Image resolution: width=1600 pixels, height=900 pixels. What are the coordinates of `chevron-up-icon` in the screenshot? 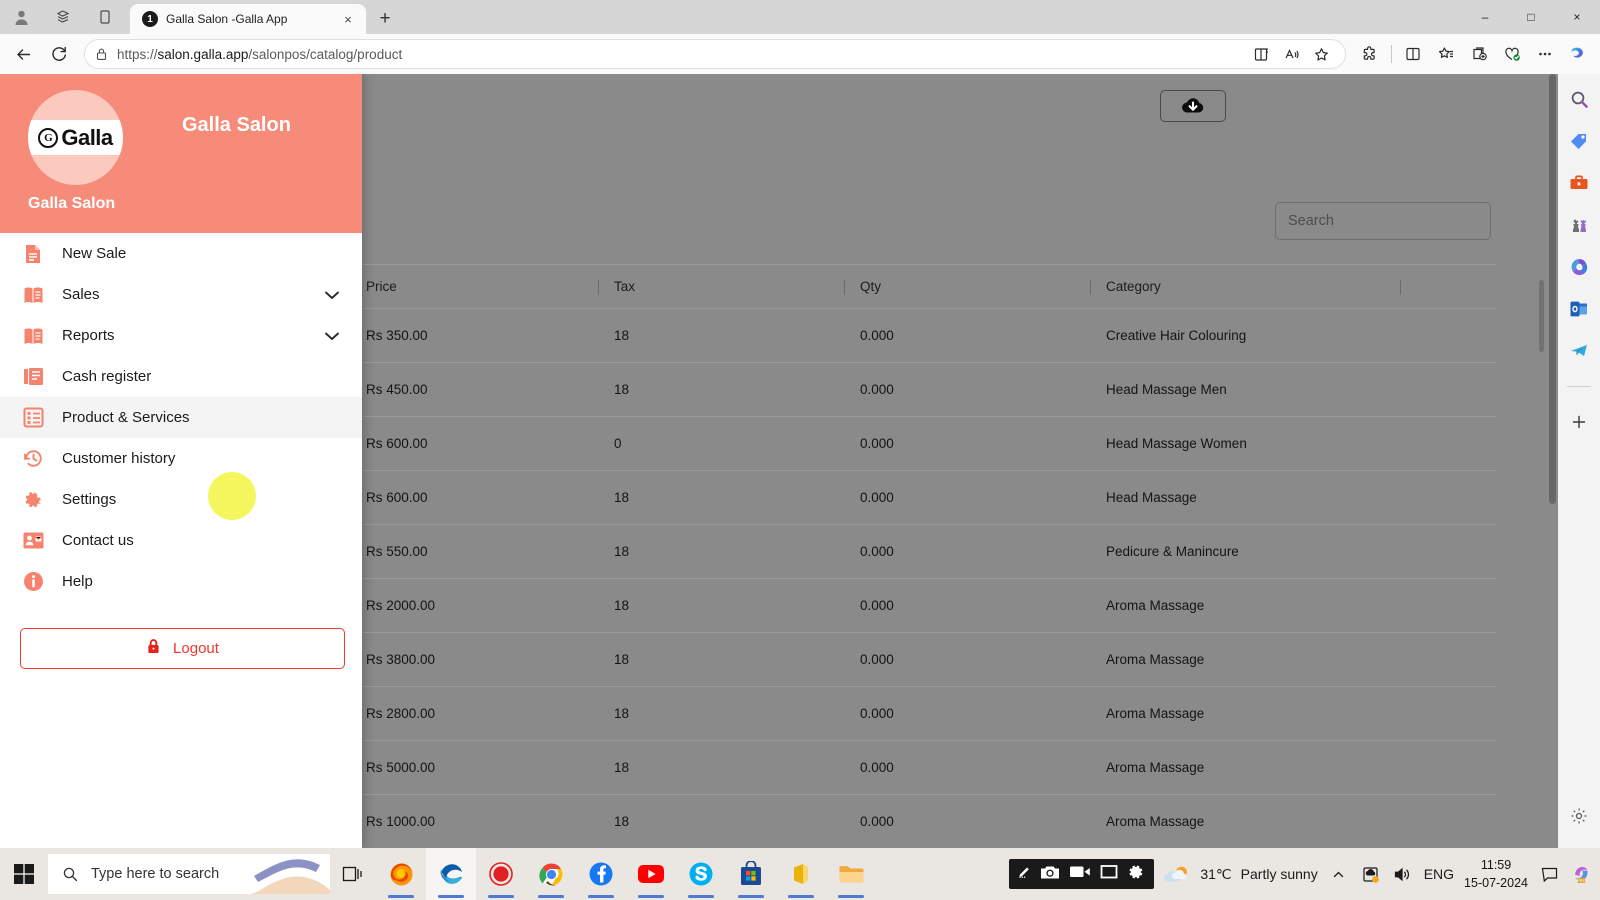 It's located at (1339, 874).